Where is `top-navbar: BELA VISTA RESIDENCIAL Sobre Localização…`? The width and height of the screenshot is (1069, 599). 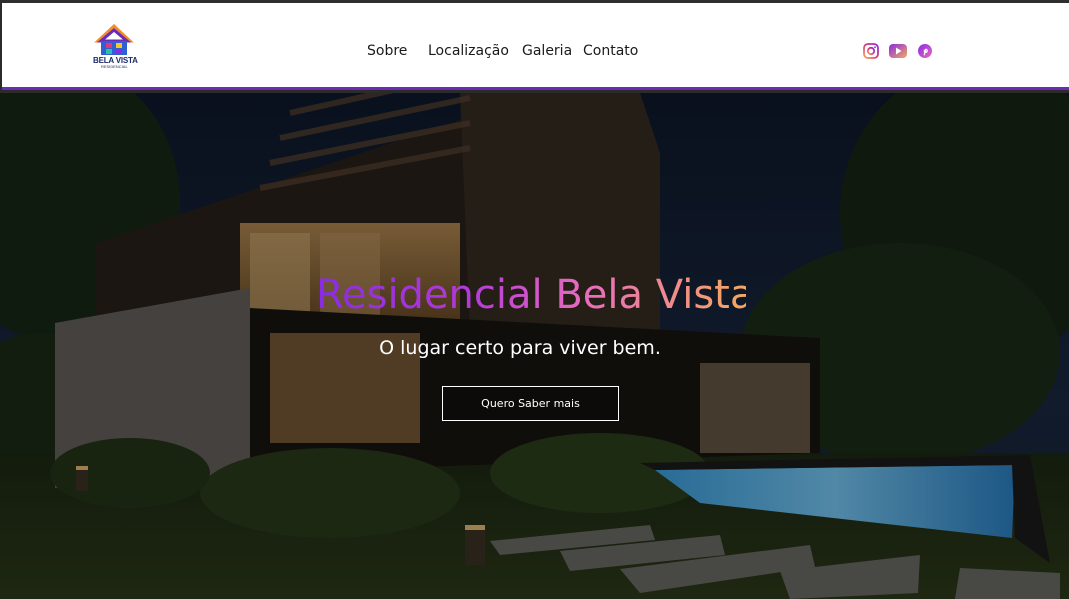
top-navbar: BELA VISTA RESIDENCIAL Sobre Localização… is located at coordinates (535, 46).